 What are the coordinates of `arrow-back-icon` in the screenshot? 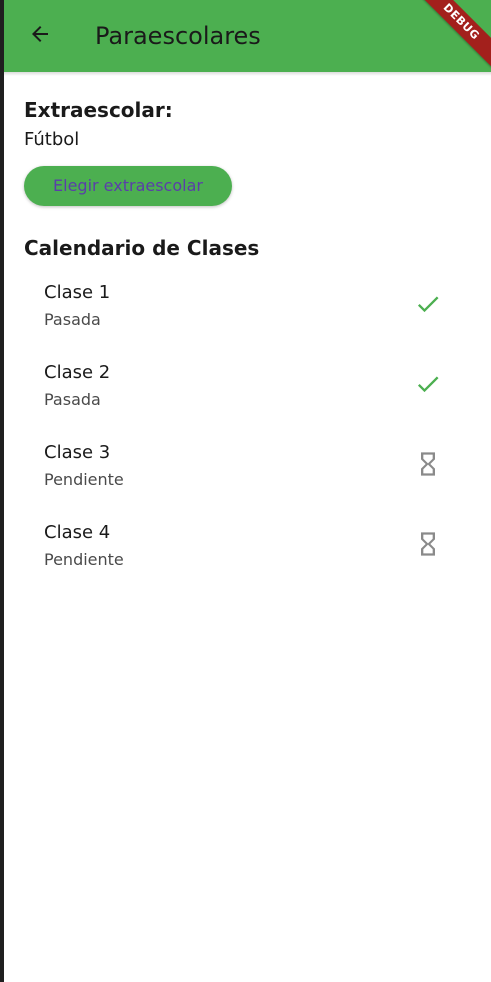 It's located at (40, 36).